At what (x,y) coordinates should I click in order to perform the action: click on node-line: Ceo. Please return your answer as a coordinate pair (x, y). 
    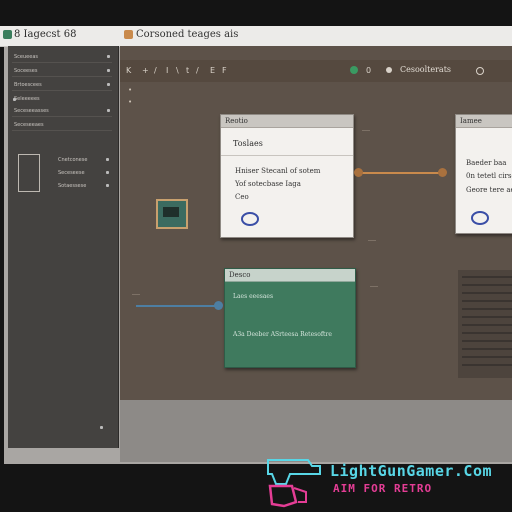
    Looking at the image, I should click on (242, 197).